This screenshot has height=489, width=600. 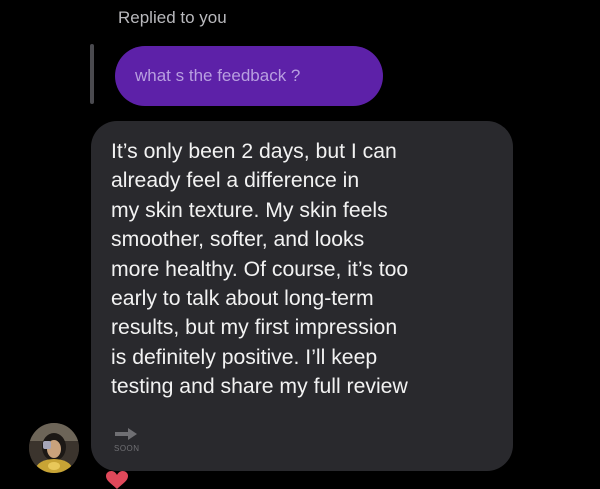 I want to click on message-line: my skin texture. My skin feels, so click(x=249, y=210).